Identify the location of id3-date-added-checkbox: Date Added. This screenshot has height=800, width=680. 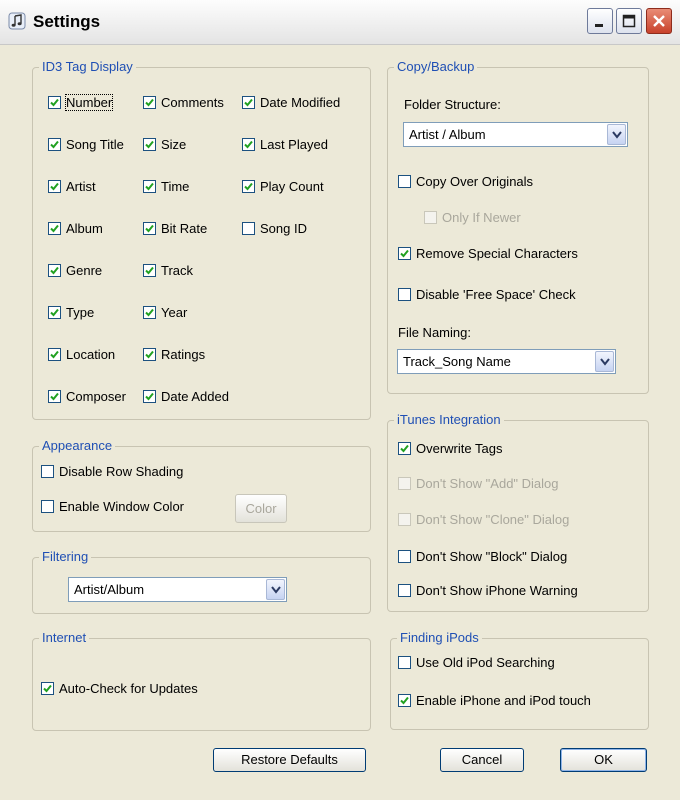
(186, 396).